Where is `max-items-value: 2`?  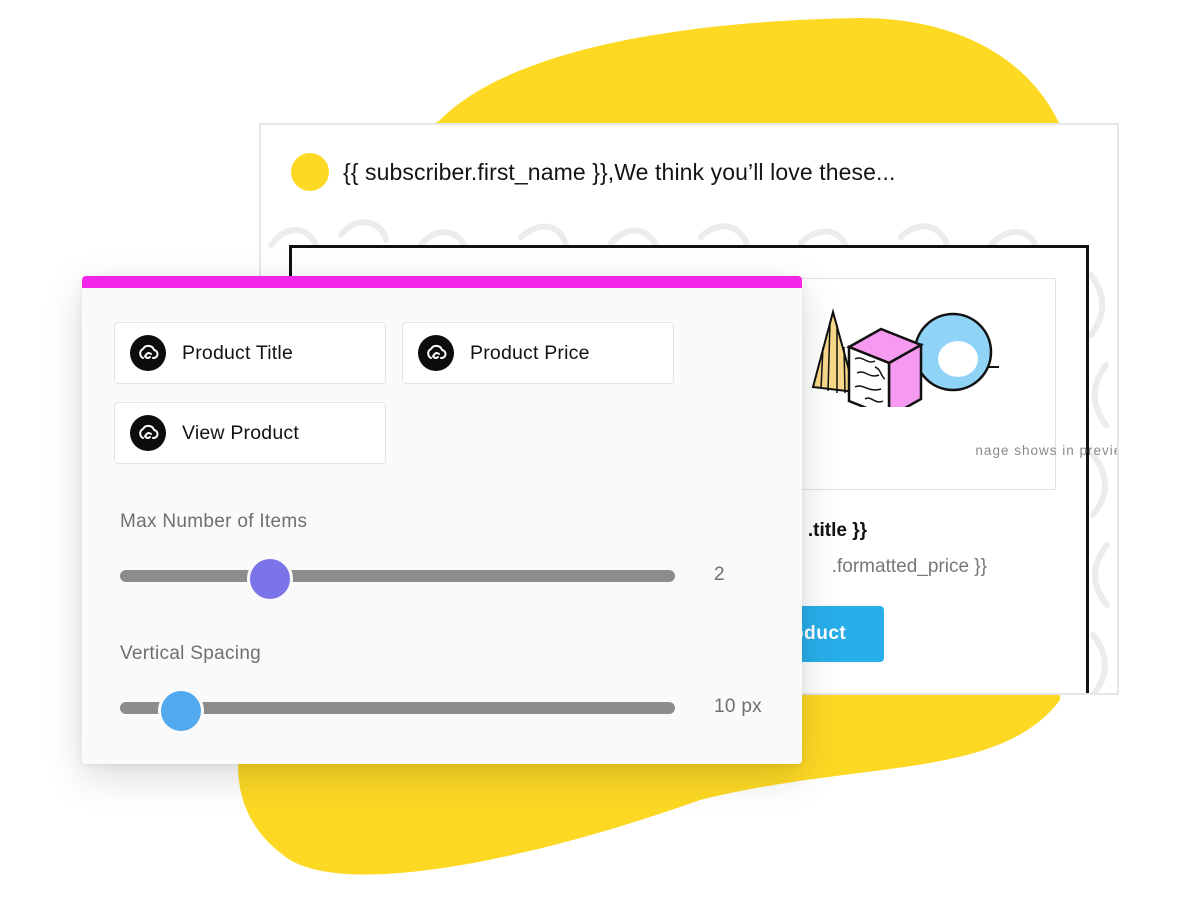
max-items-value: 2 is located at coordinates (719, 574).